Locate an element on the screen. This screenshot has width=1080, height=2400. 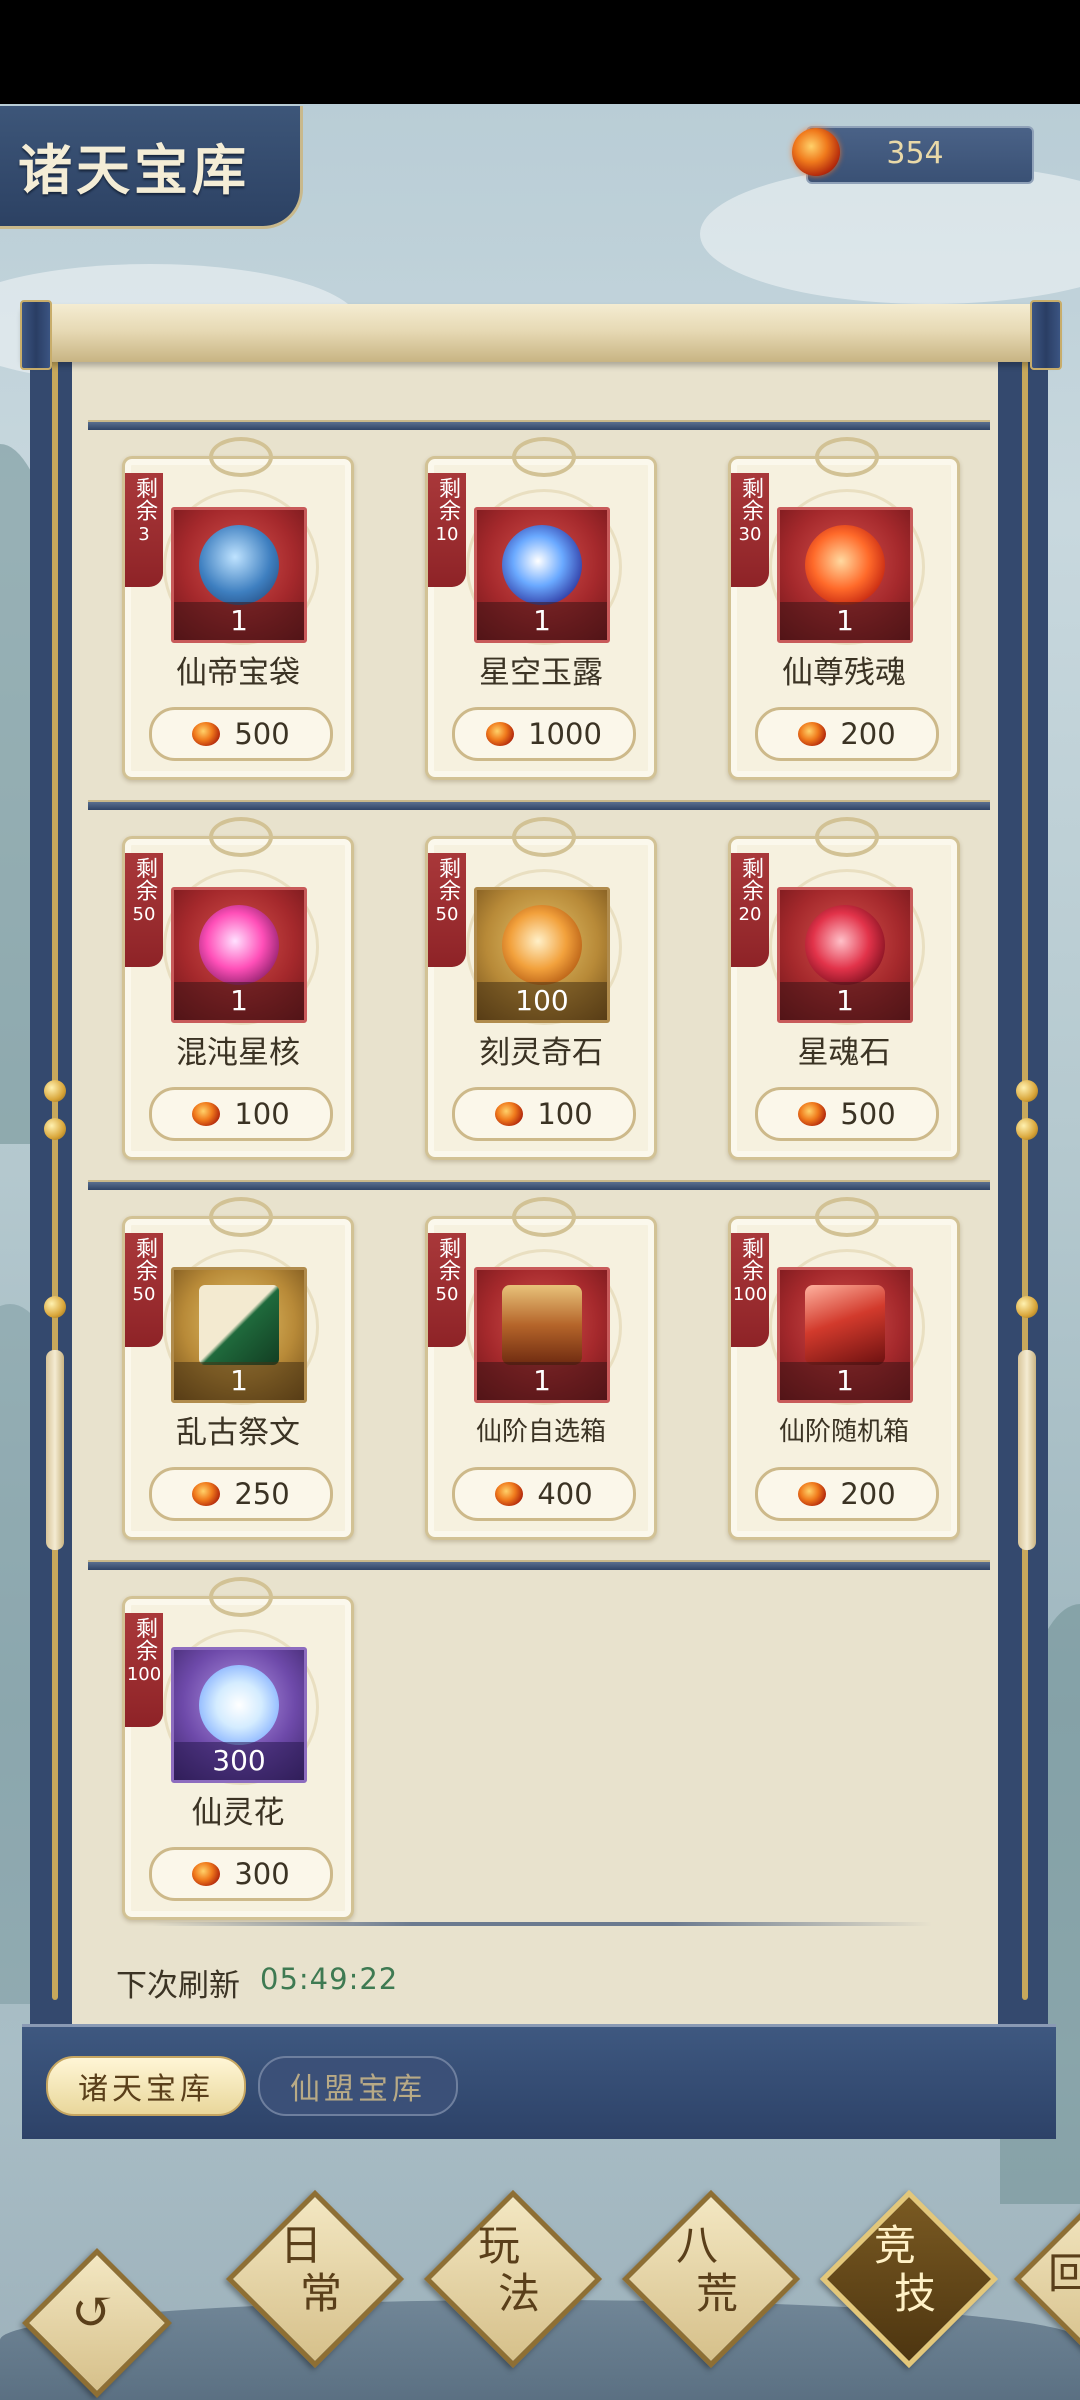
stock-tag: 剩余 3 is located at coordinates (144, 530).